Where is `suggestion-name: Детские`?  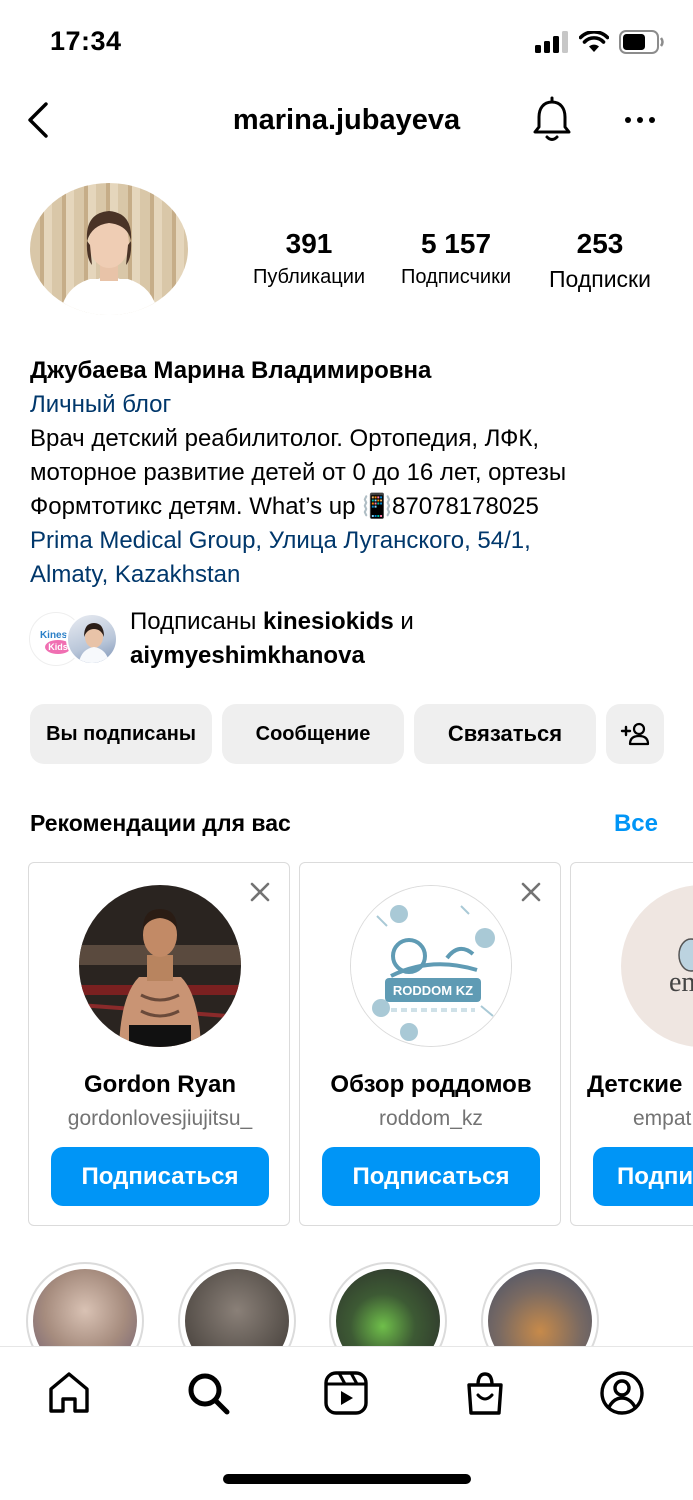
suggestion-name: Детские is located at coordinates (635, 1084).